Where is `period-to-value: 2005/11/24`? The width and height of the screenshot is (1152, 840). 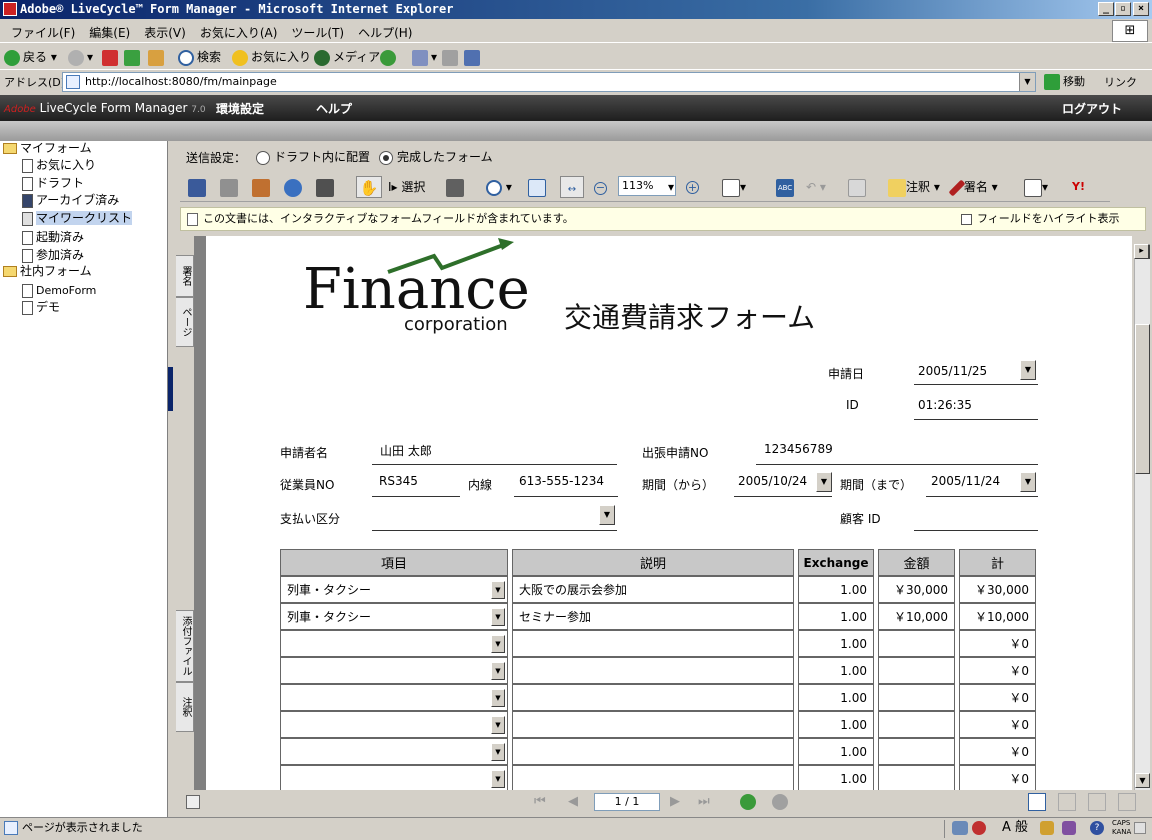 period-to-value: 2005/11/24 is located at coordinates (965, 481).